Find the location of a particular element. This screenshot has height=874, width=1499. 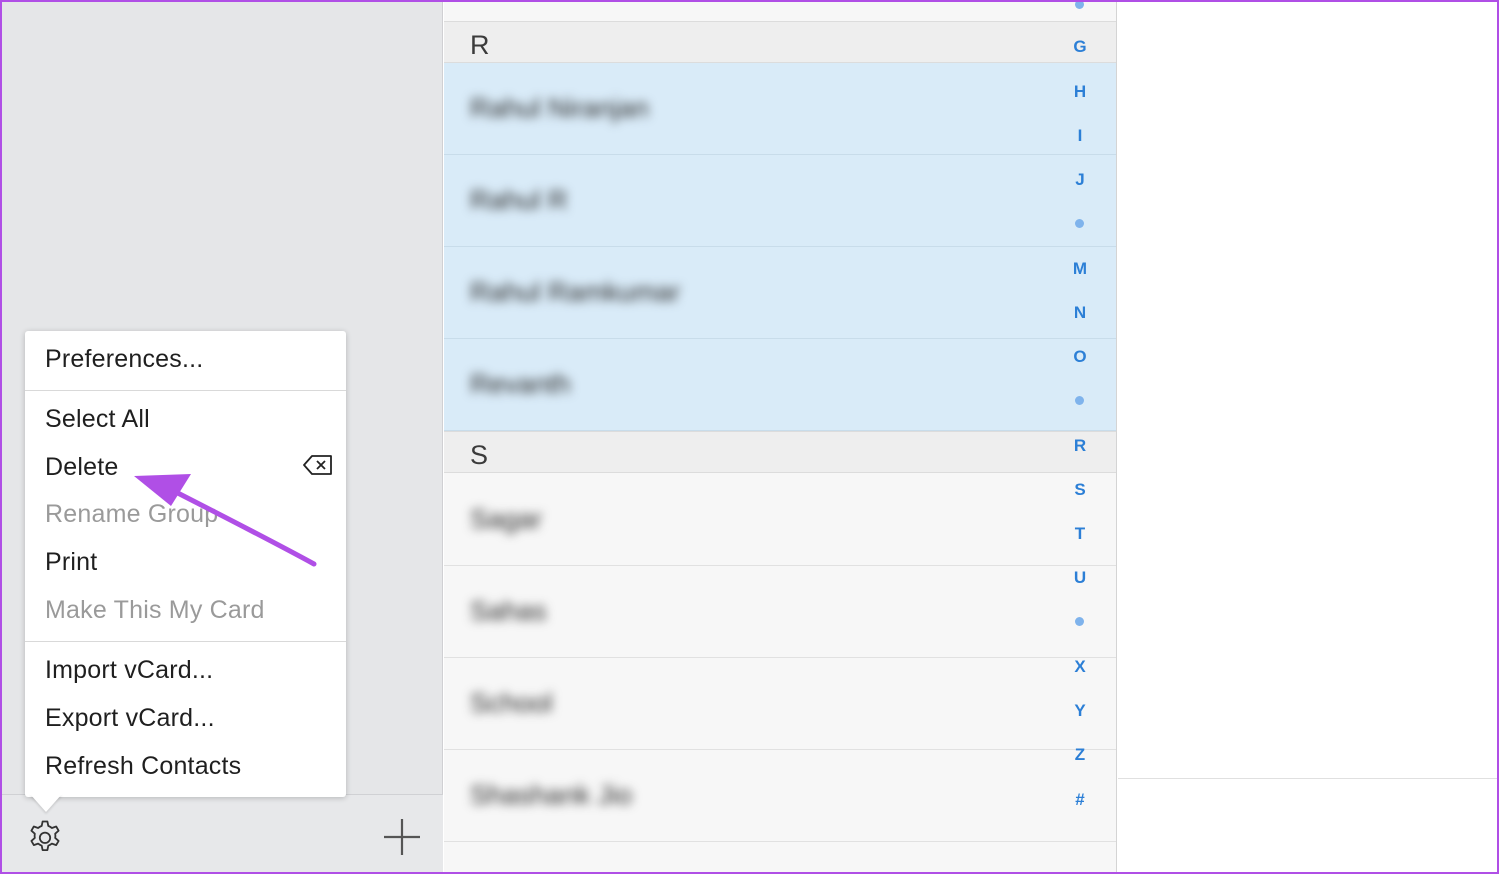

index-letter: O is located at coordinates (1080, 357).